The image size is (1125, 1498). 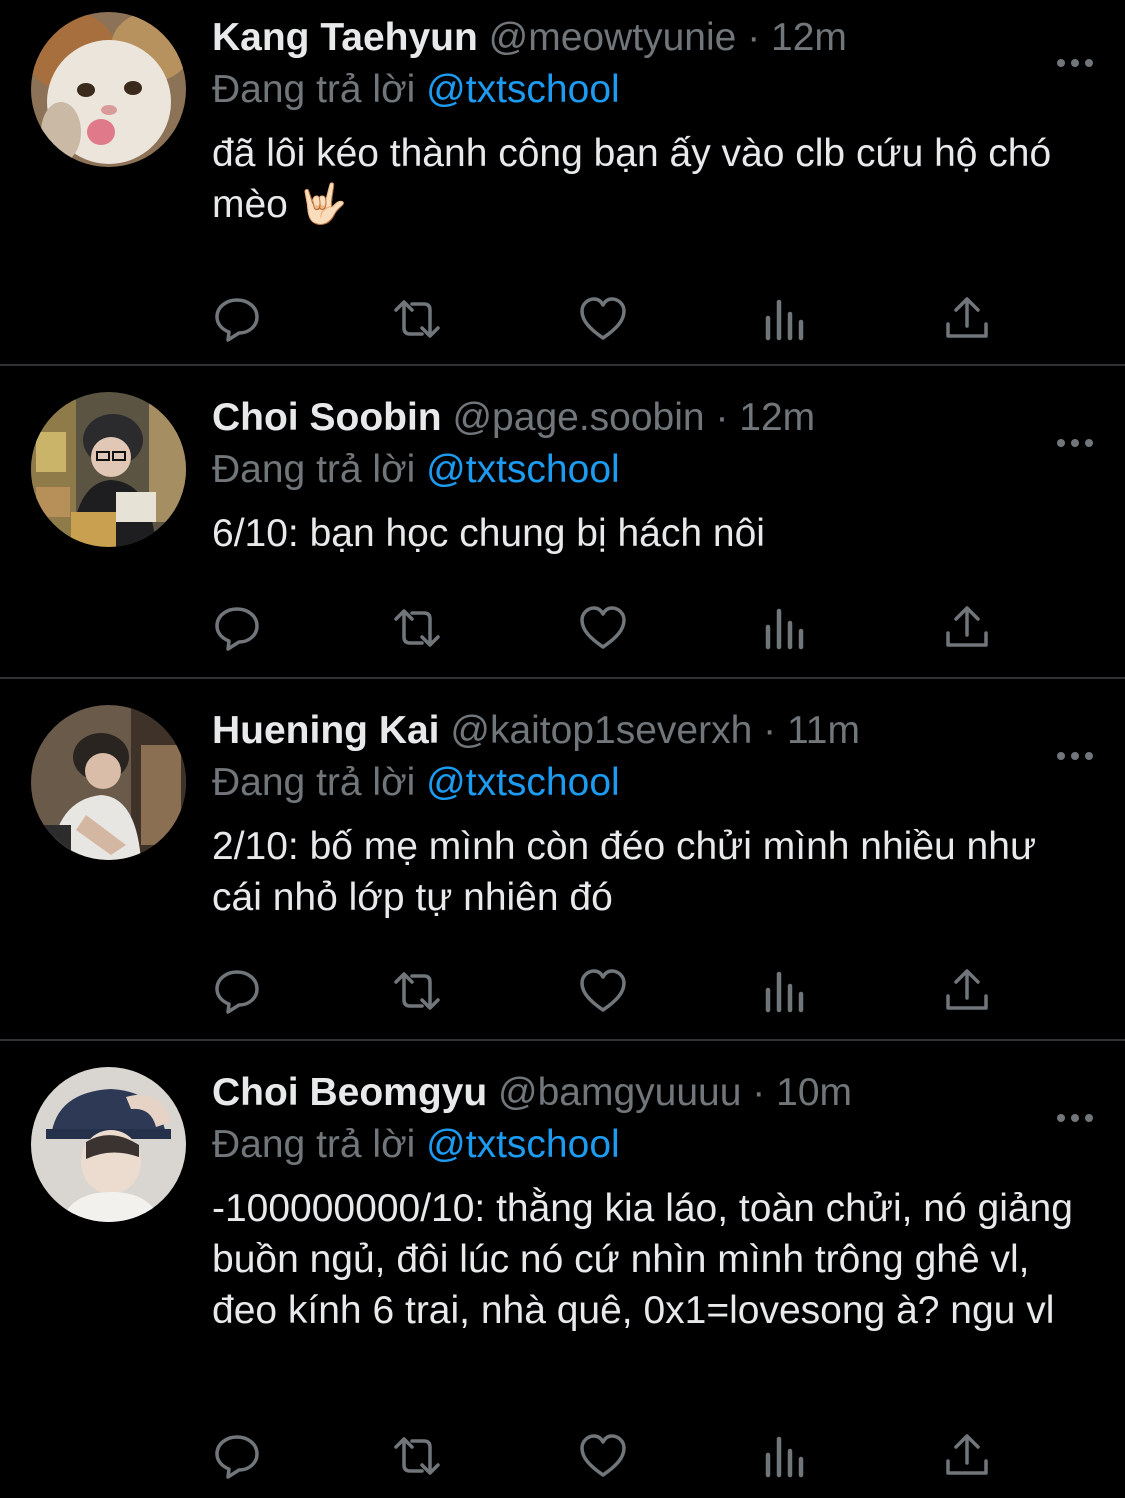 I want to click on timestamp: 10m, so click(x=814, y=1092).